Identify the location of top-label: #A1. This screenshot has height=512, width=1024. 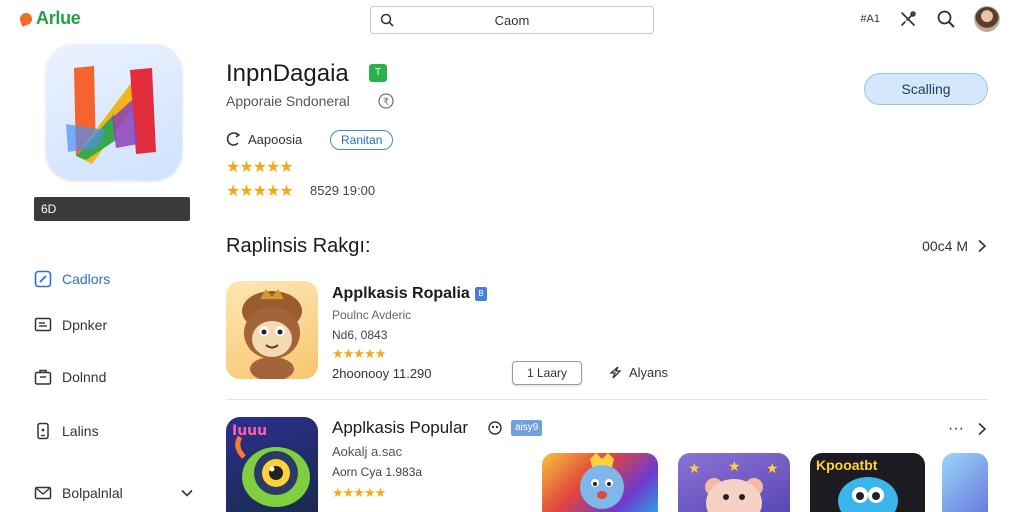
(870, 19).